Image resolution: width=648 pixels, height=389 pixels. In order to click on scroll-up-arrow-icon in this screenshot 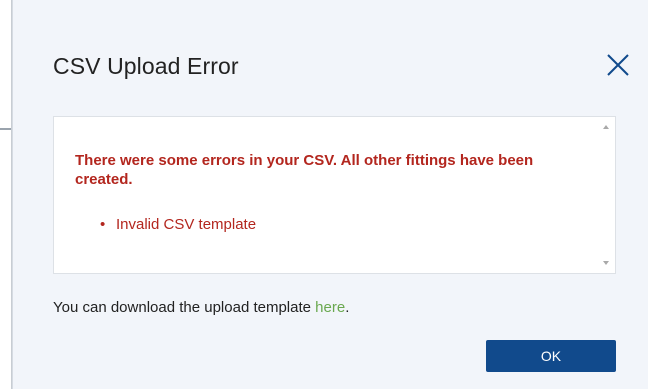, I will do `click(606, 127)`.